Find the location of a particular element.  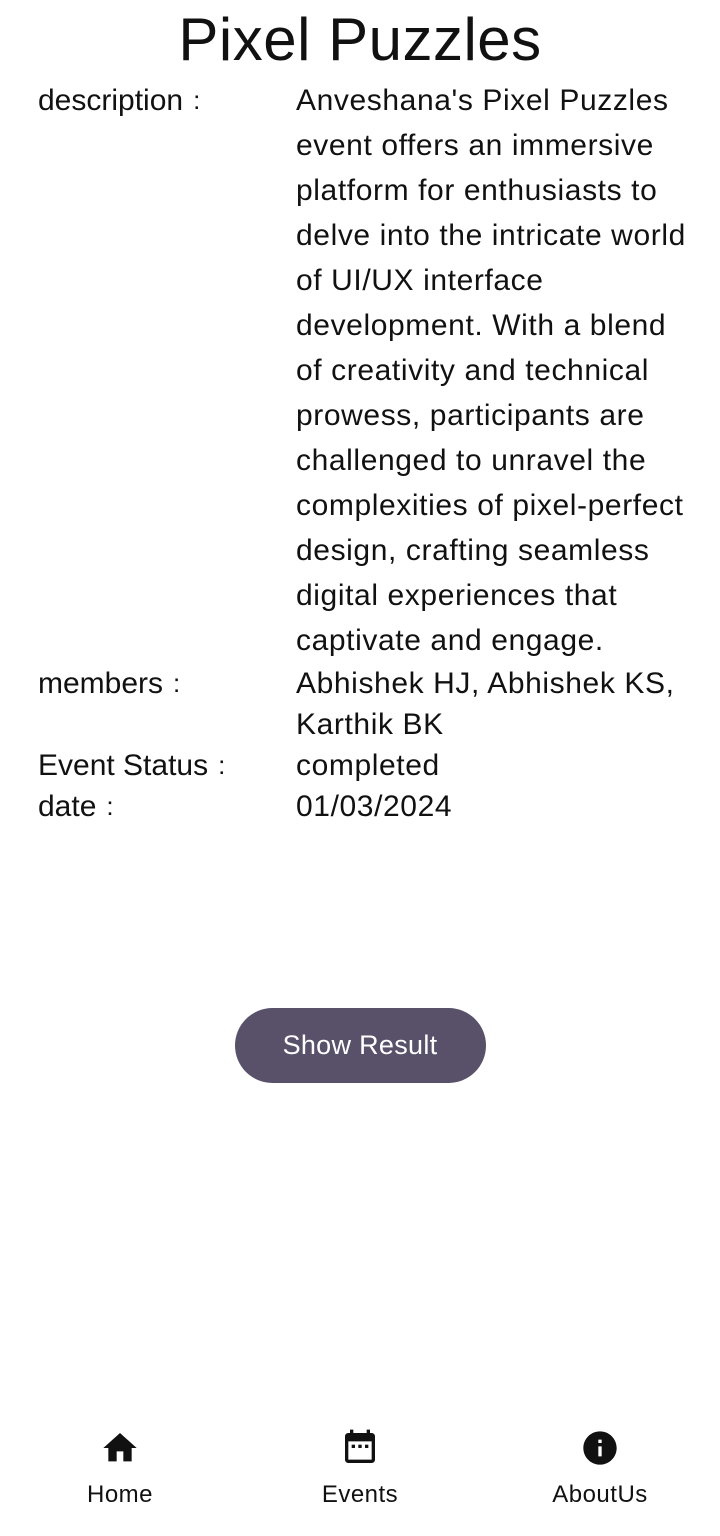

nav-label-events: Events is located at coordinates (360, 1494).